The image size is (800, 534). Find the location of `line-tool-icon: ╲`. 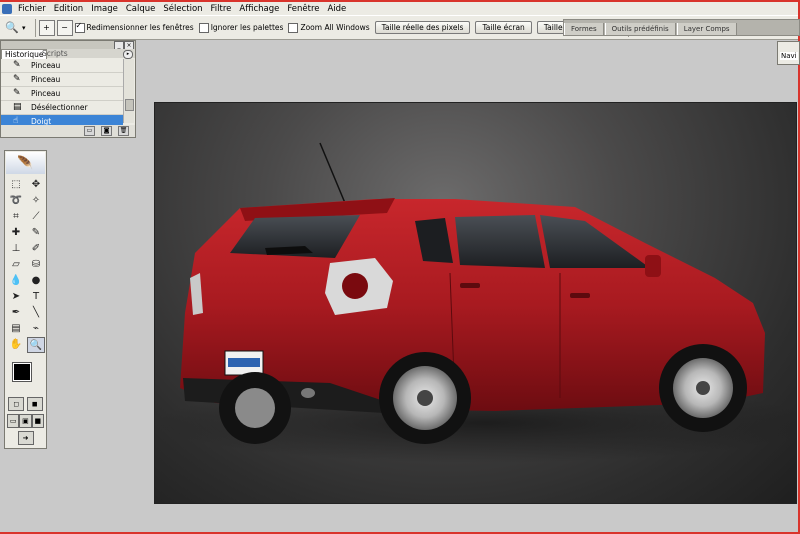

line-tool-icon: ╲ is located at coordinates (36, 312).